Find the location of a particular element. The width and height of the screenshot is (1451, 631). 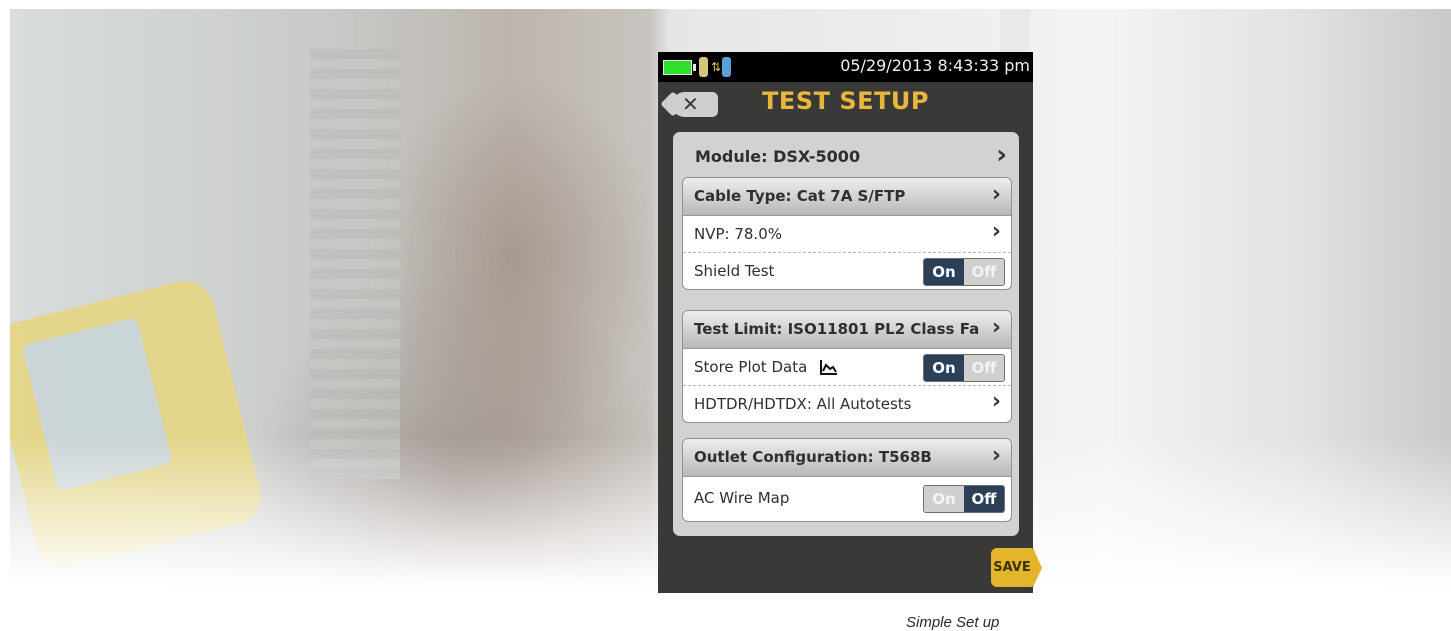

bottom-bar: SAVE is located at coordinates (850, 567).